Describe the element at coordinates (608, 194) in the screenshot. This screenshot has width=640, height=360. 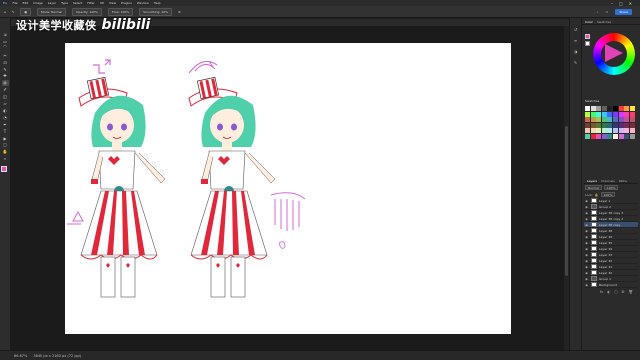
I see `layer-fill-field: 100%` at that location.